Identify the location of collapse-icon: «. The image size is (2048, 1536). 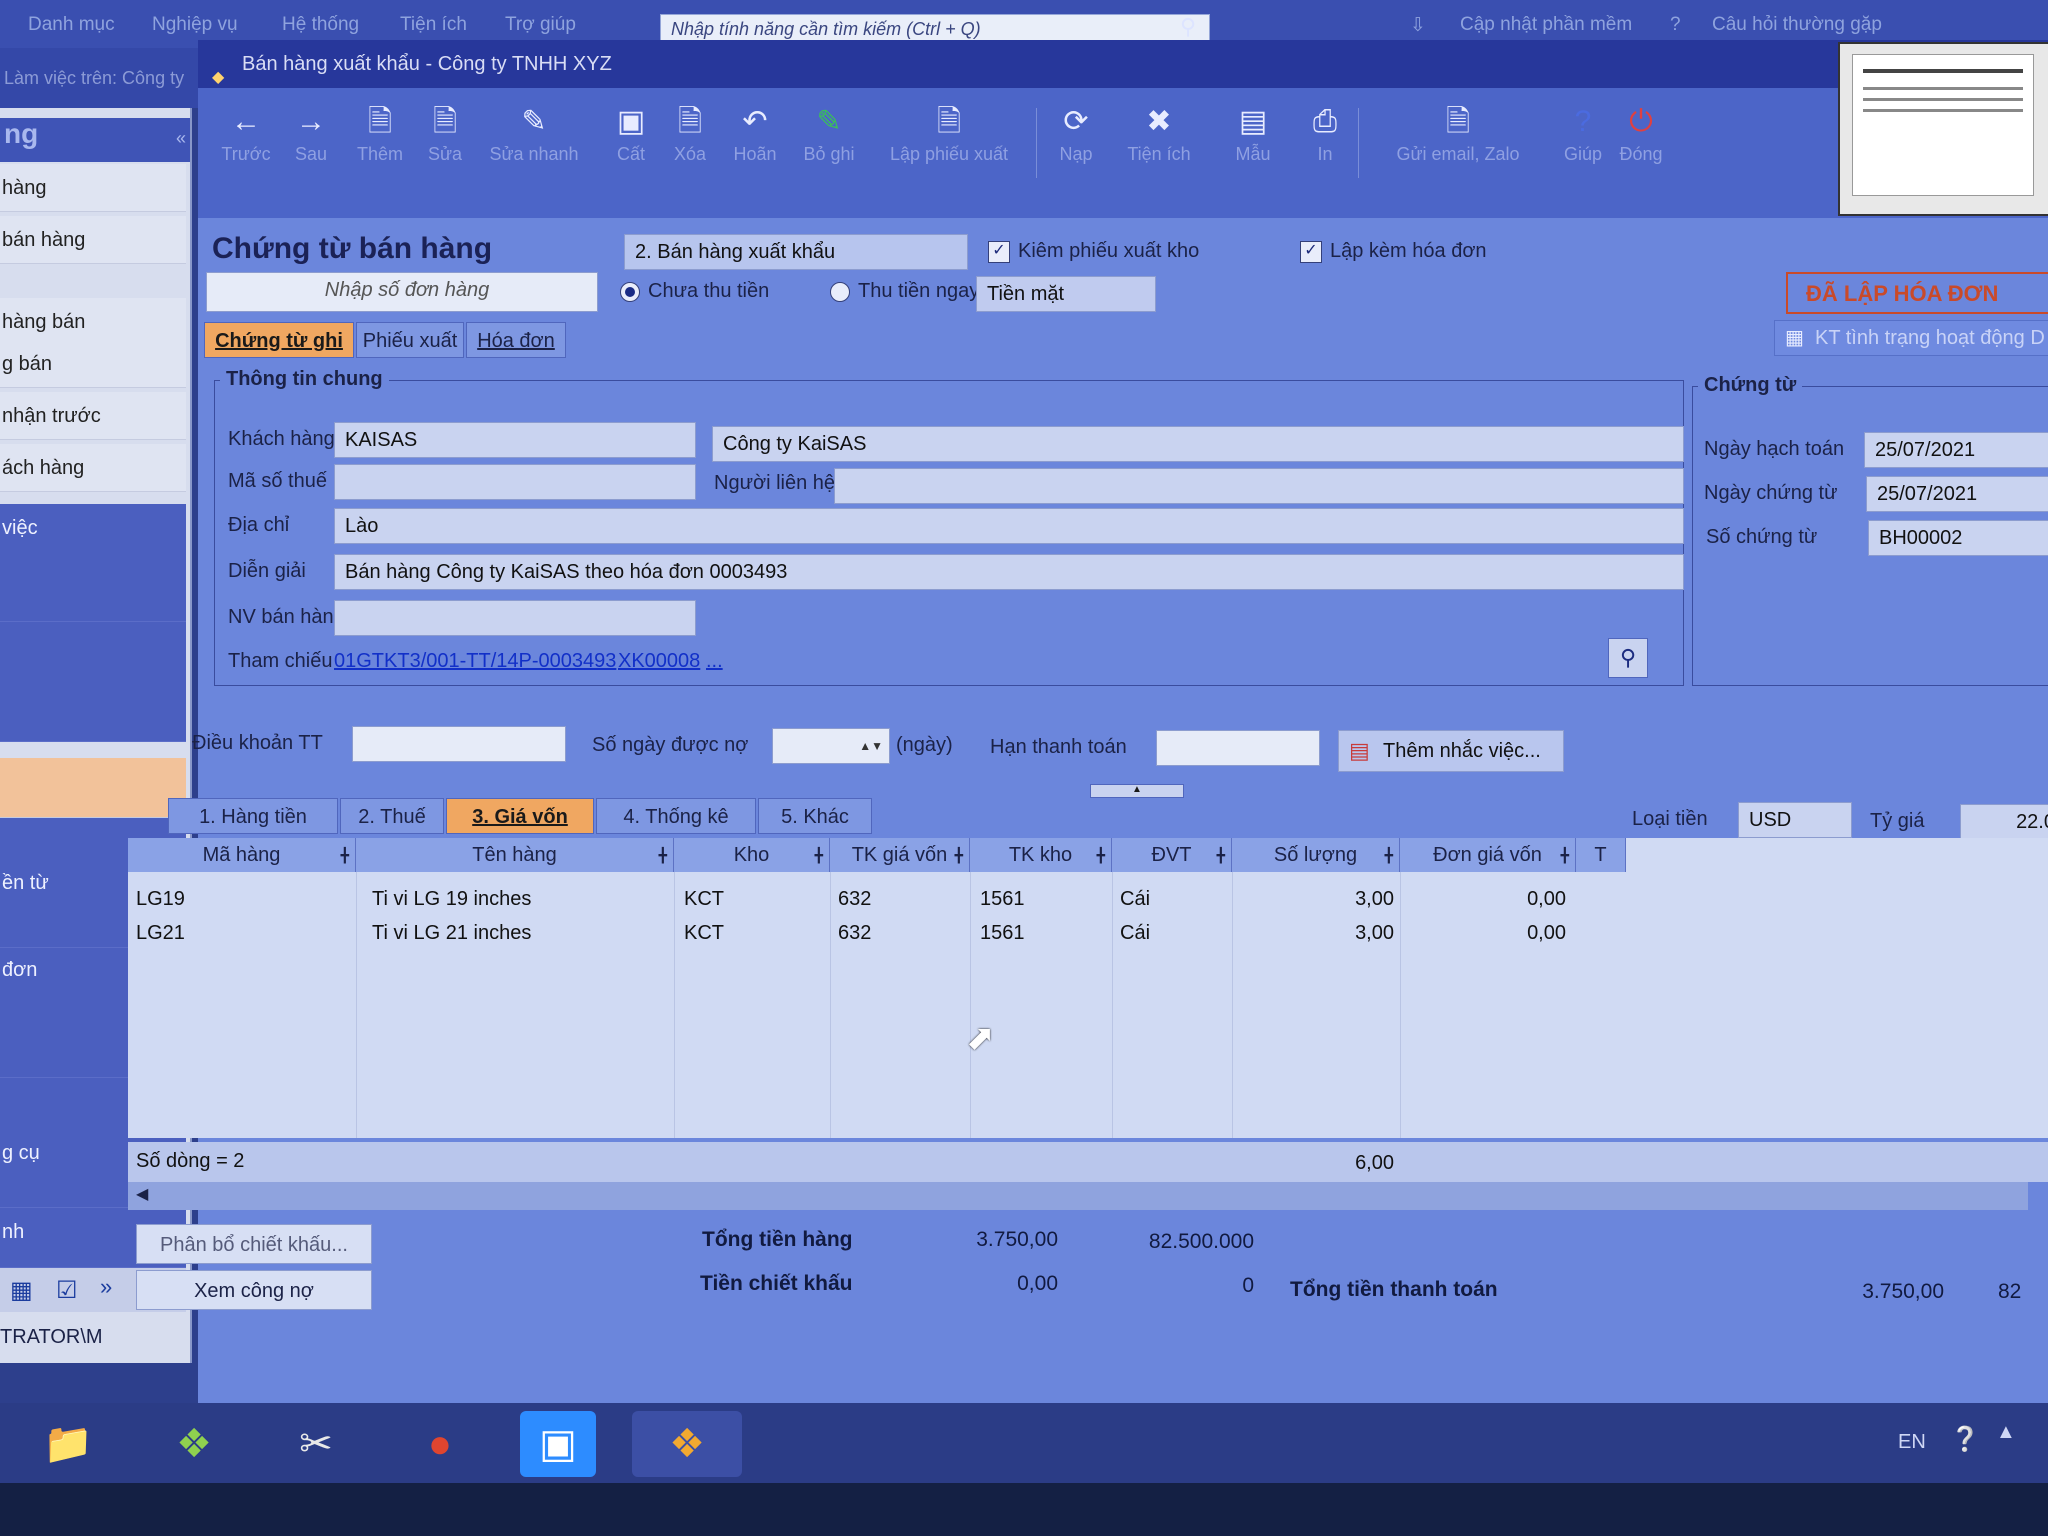
(181, 138).